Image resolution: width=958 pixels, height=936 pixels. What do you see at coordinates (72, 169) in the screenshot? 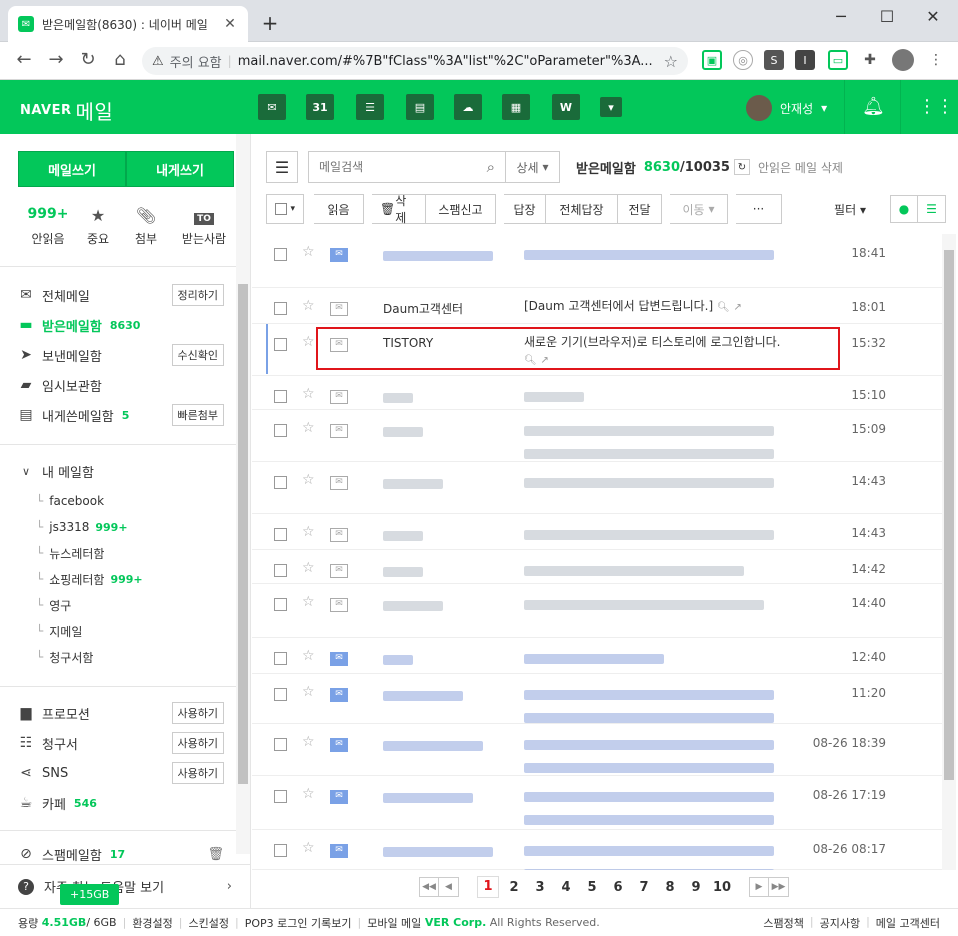
I see `write-mail-button: 메일쓰기` at bounding box center [72, 169].